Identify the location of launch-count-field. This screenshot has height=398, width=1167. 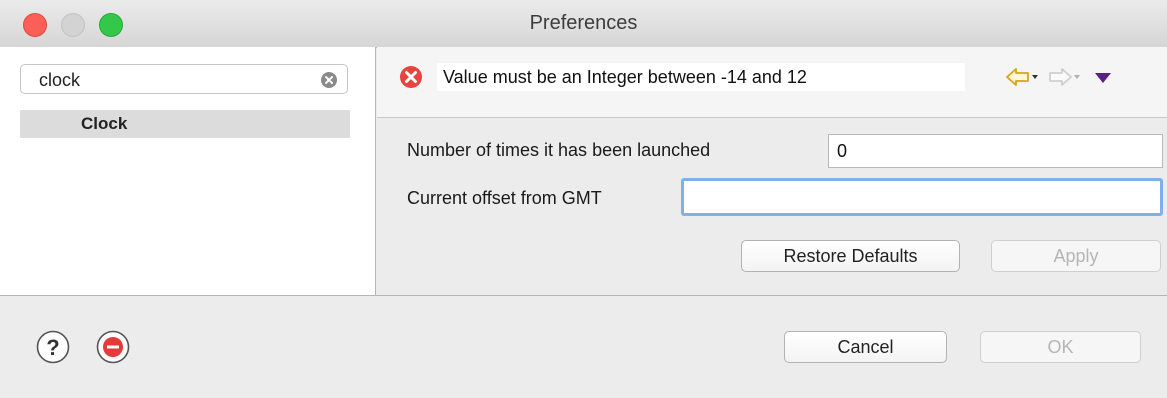
(995, 151).